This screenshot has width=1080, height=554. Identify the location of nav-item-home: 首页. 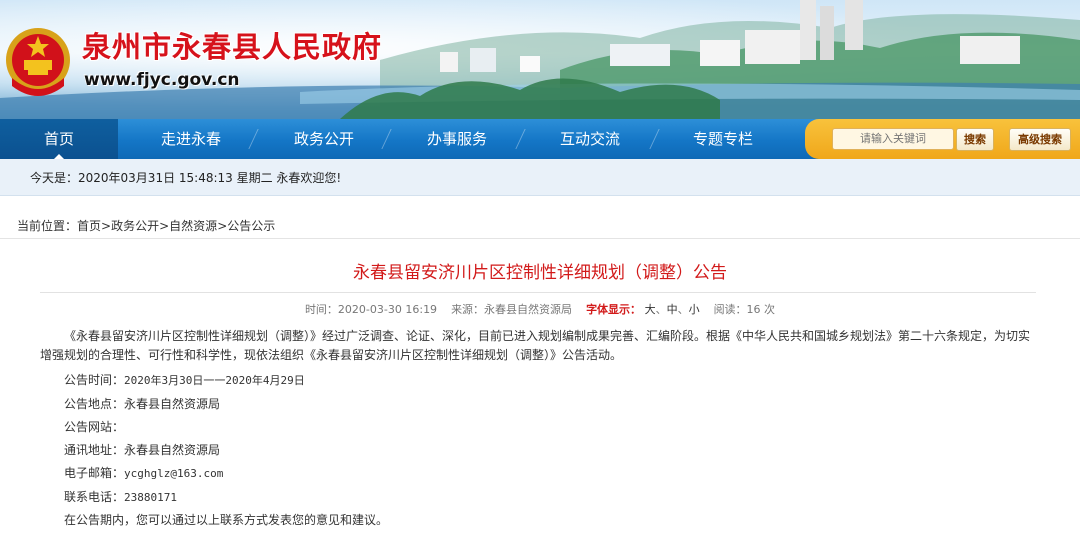
(59, 139).